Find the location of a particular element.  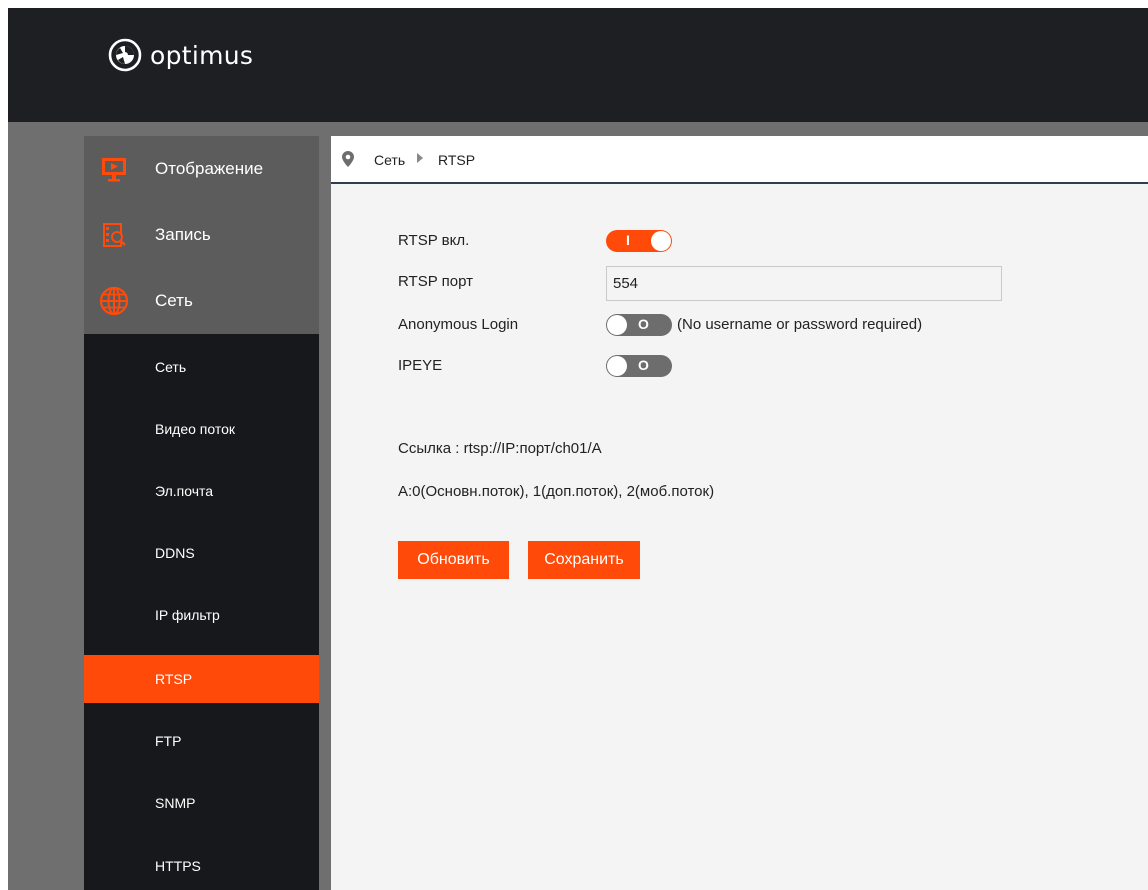

optimus-logo-icon is located at coordinates (125, 55).